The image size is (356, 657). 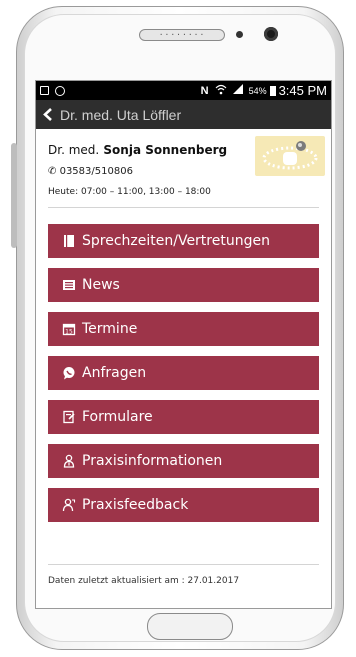 I want to click on opening-hours: Heute: 07:00 – 11:00, 13:00 – 18:00, so click(x=129, y=192).